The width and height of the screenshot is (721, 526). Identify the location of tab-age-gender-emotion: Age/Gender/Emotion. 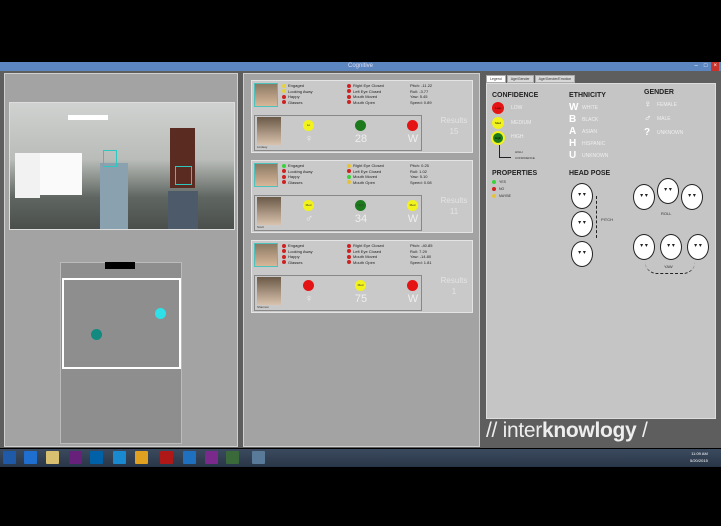
(555, 79).